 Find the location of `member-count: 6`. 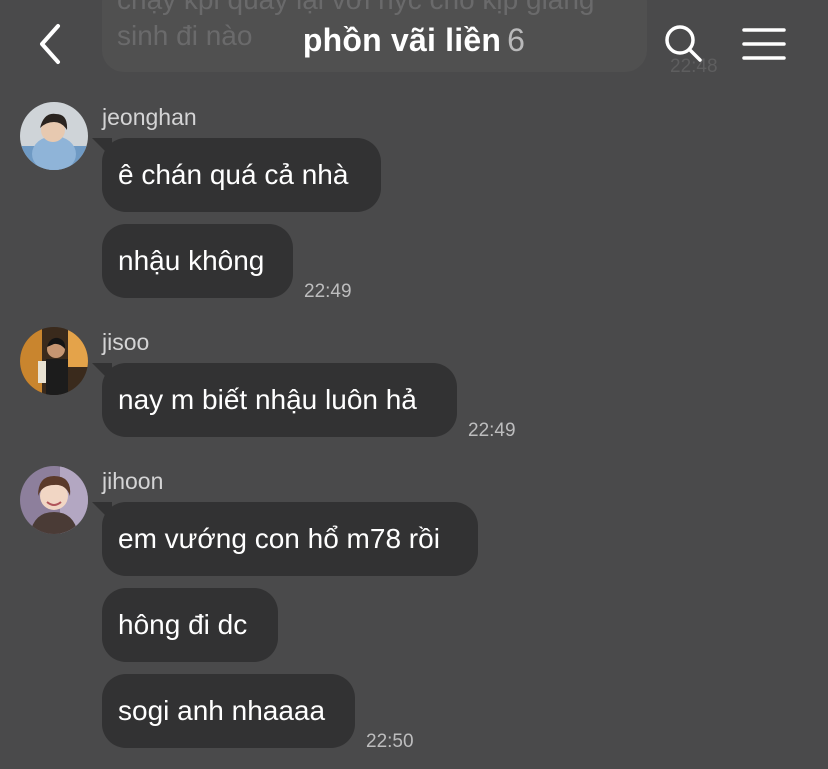

member-count: 6 is located at coordinates (516, 40).